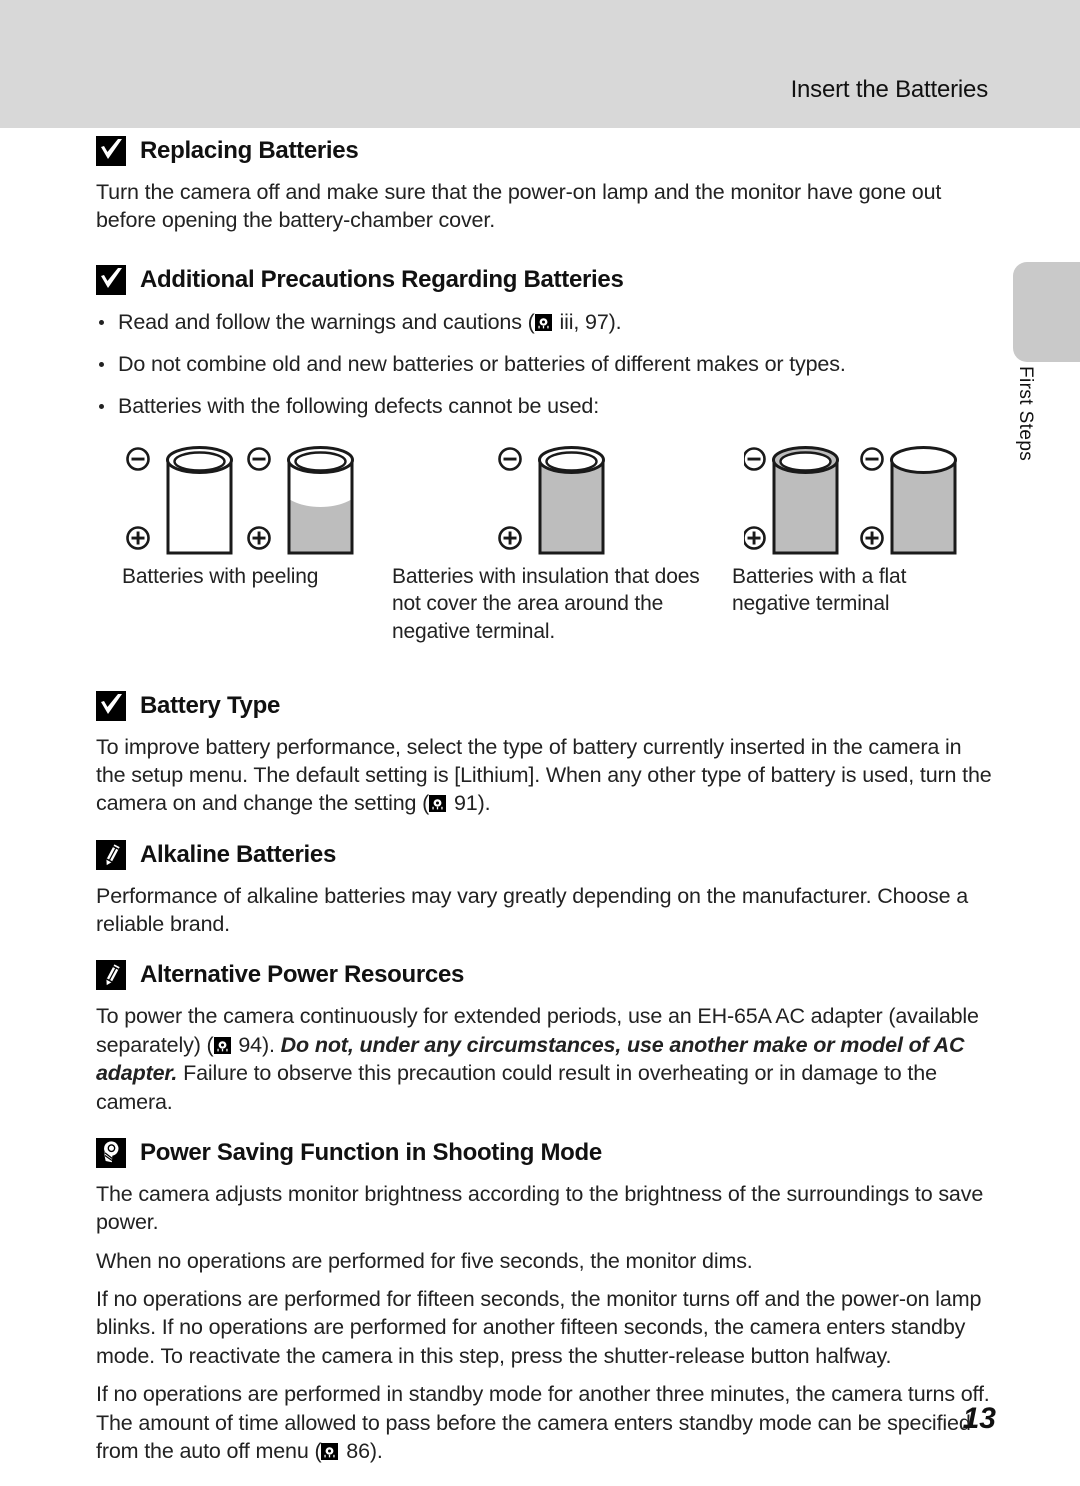  Describe the element at coordinates (210, 705) in the screenshot. I see `section-title: Battery Type` at that location.